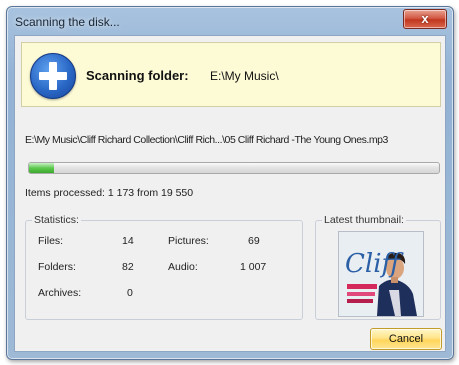  I want to click on folders-value: 82, so click(128, 267).